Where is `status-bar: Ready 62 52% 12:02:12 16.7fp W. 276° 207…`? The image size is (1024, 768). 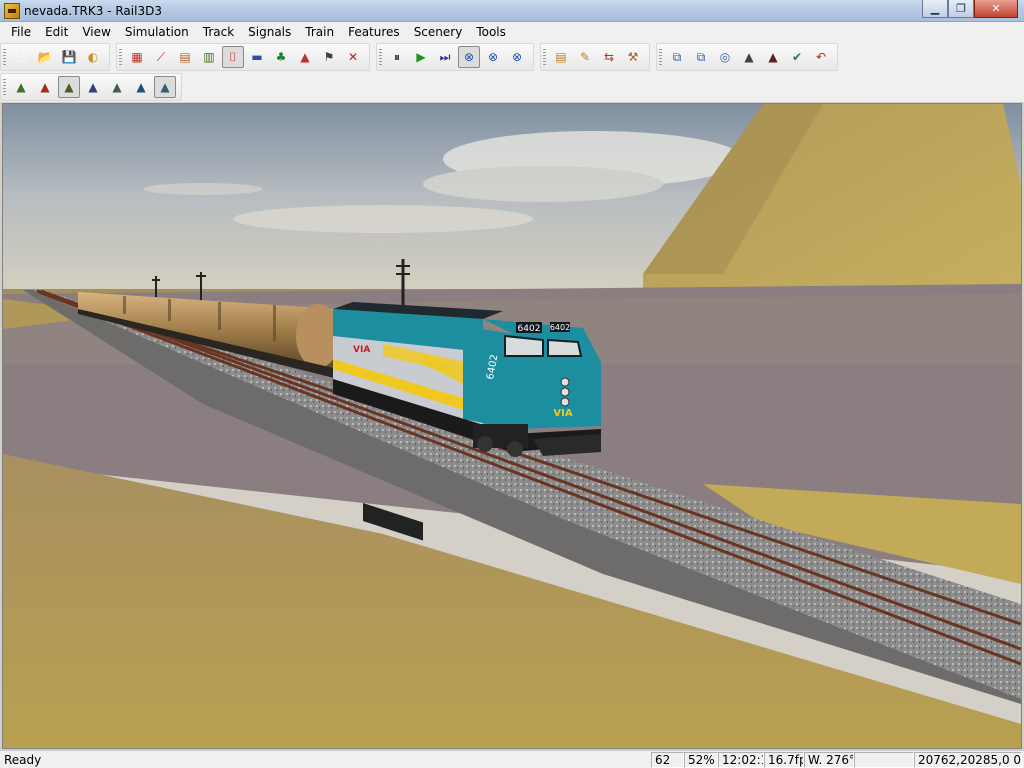 status-bar: Ready 62 52% 12:02:12 16.7fp W. 276° 207… is located at coordinates (512, 759).